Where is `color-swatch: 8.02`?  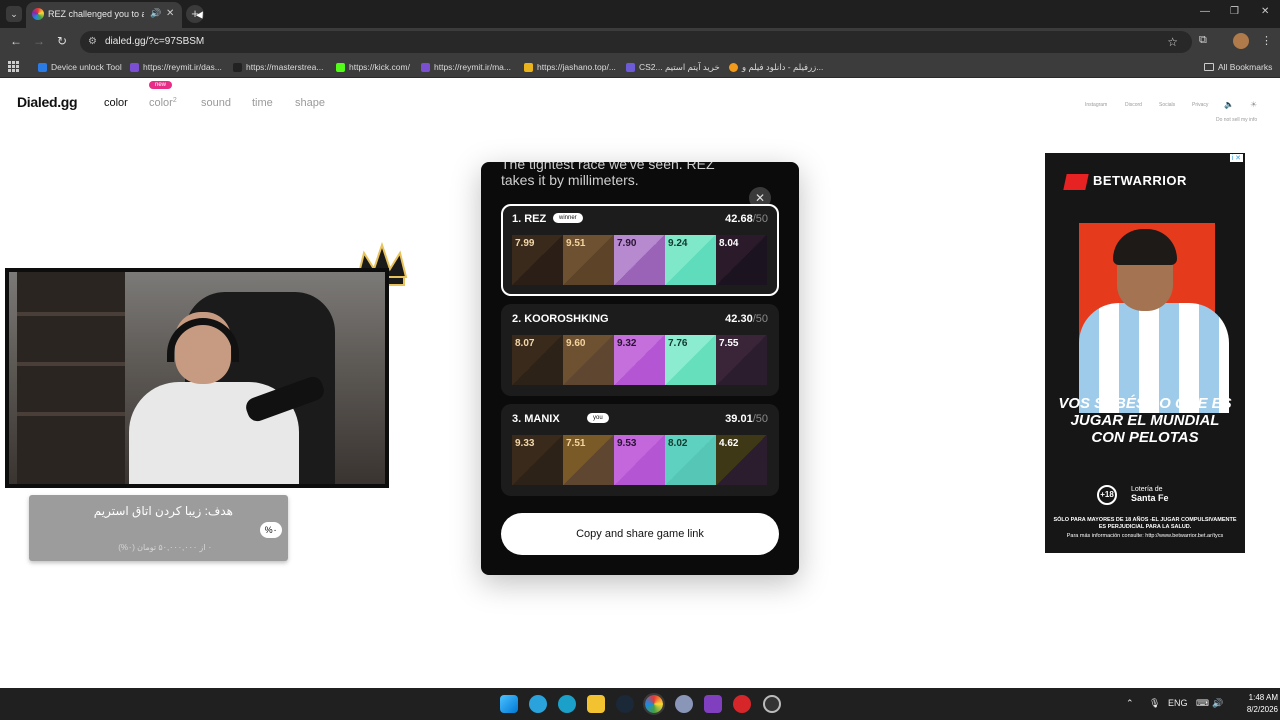
color-swatch: 8.02 is located at coordinates (690, 460).